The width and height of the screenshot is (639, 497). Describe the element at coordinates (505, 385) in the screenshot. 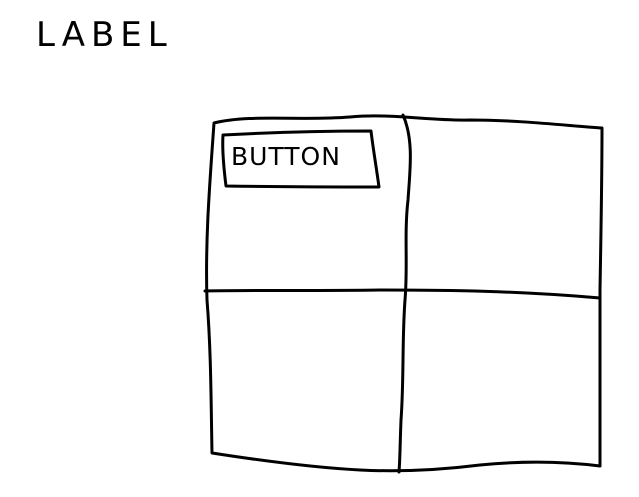

I see `grid-cell-bottom-right` at that location.